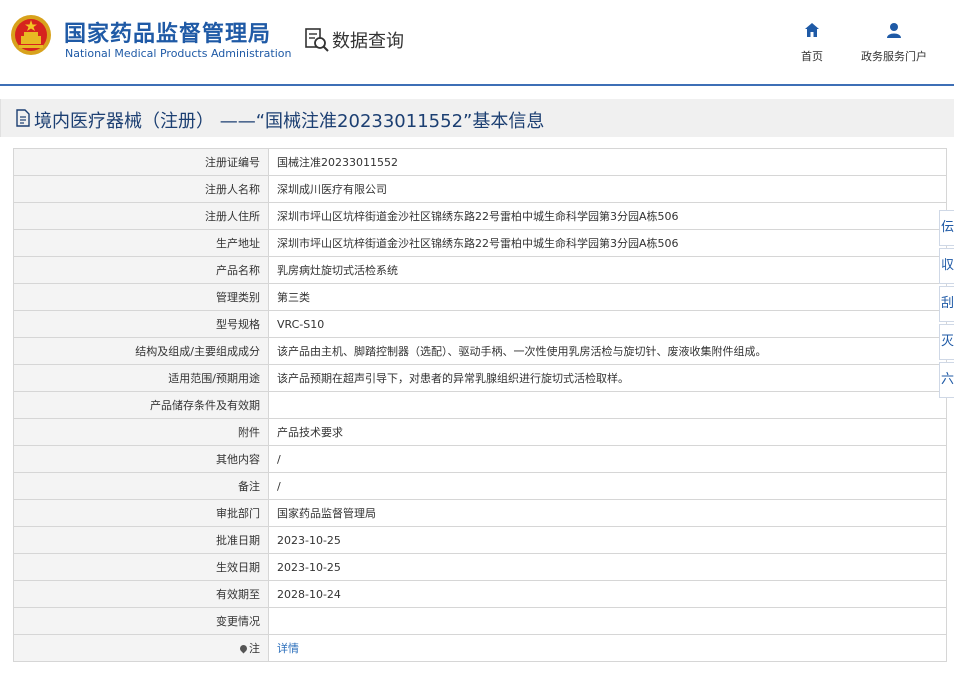  I want to click on home-icon, so click(812, 30).